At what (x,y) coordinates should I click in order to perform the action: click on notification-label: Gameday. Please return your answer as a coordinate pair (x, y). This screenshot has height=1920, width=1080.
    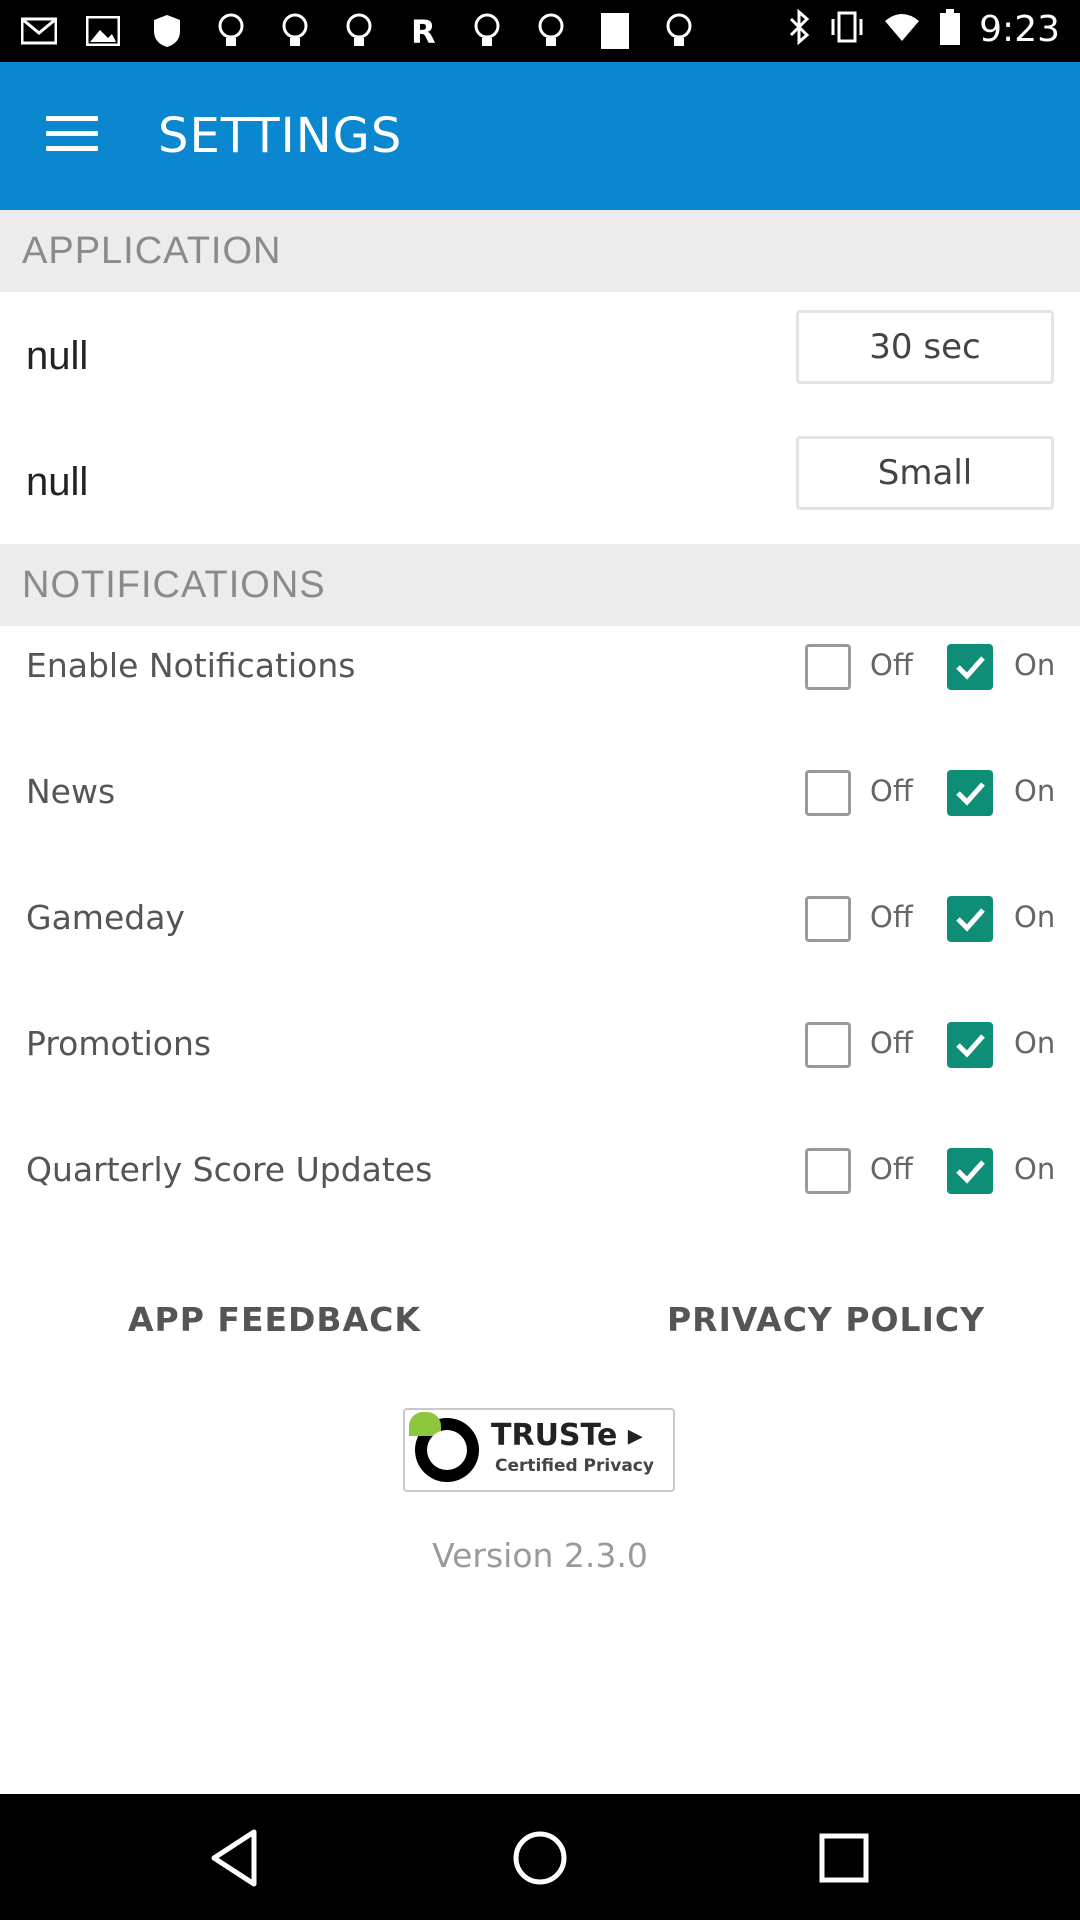
    Looking at the image, I should click on (105, 917).